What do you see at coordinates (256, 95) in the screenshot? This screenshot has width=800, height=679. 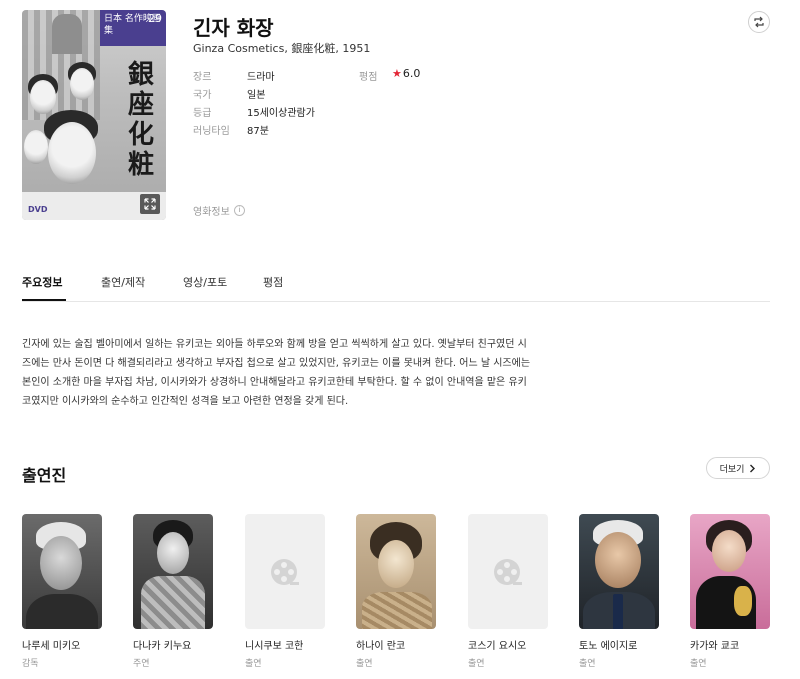 I see `meta-value: 일본` at bounding box center [256, 95].